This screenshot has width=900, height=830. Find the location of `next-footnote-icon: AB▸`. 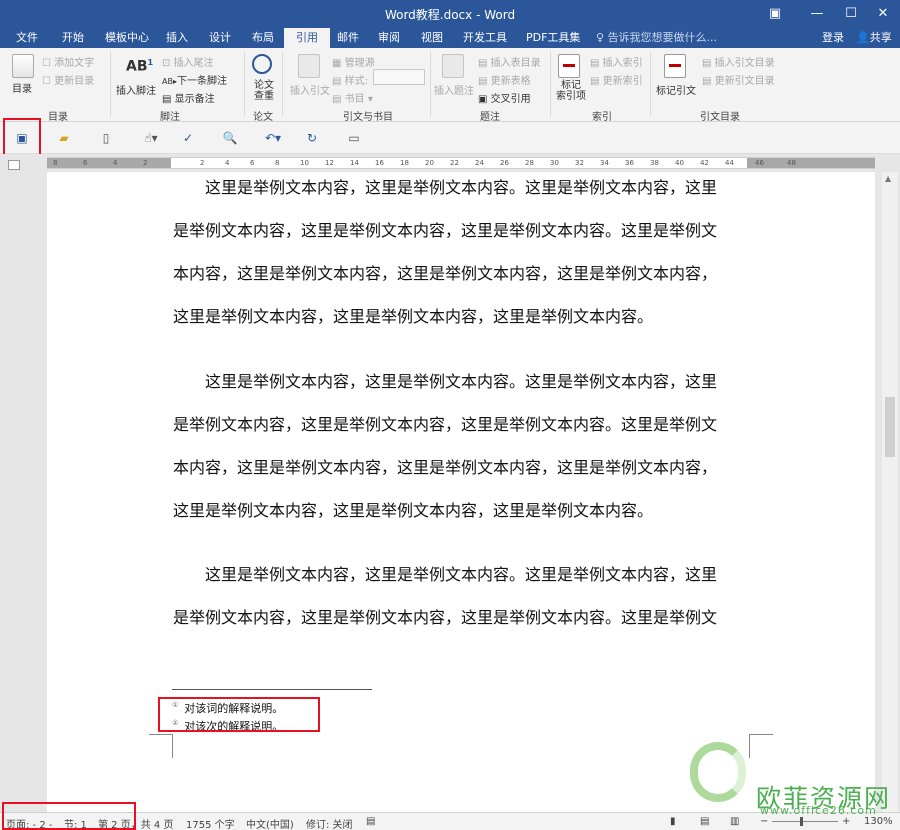

next-footnote-icon: AB▸ is located at coordinates (169, 81).